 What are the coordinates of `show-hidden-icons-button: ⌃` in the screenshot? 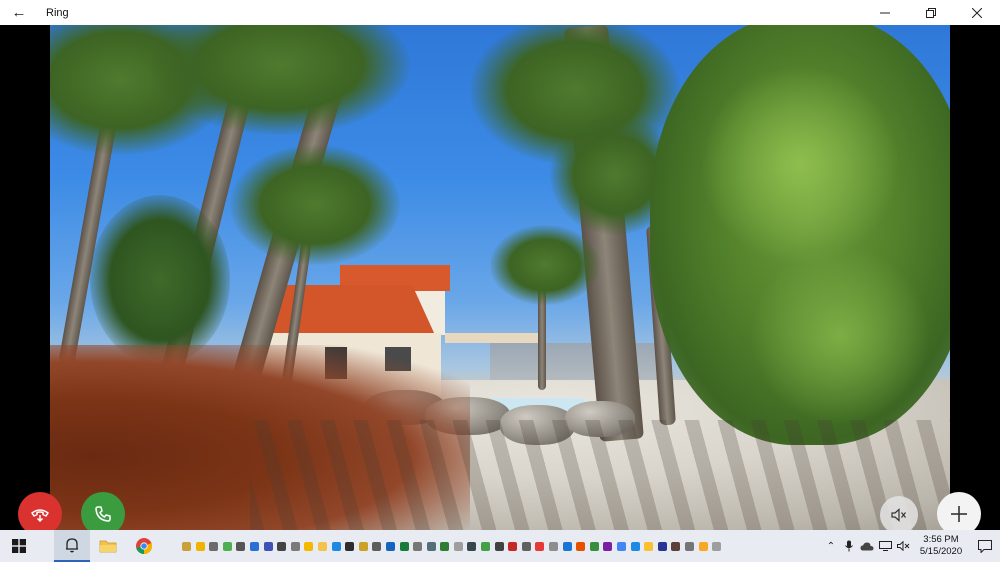 It's located at (831, 546).